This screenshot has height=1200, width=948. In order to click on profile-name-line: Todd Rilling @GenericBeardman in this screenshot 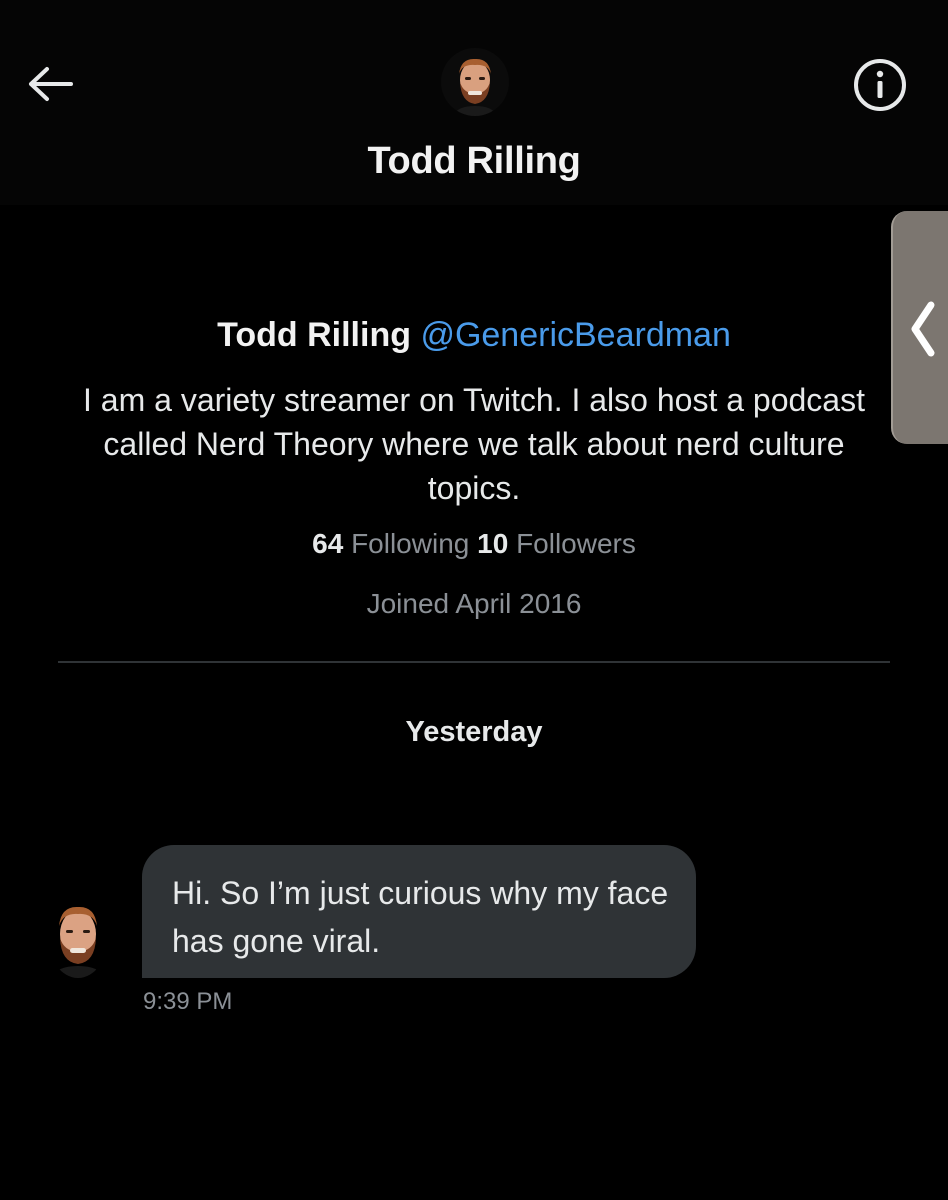, I will do `click(474, 335)`.